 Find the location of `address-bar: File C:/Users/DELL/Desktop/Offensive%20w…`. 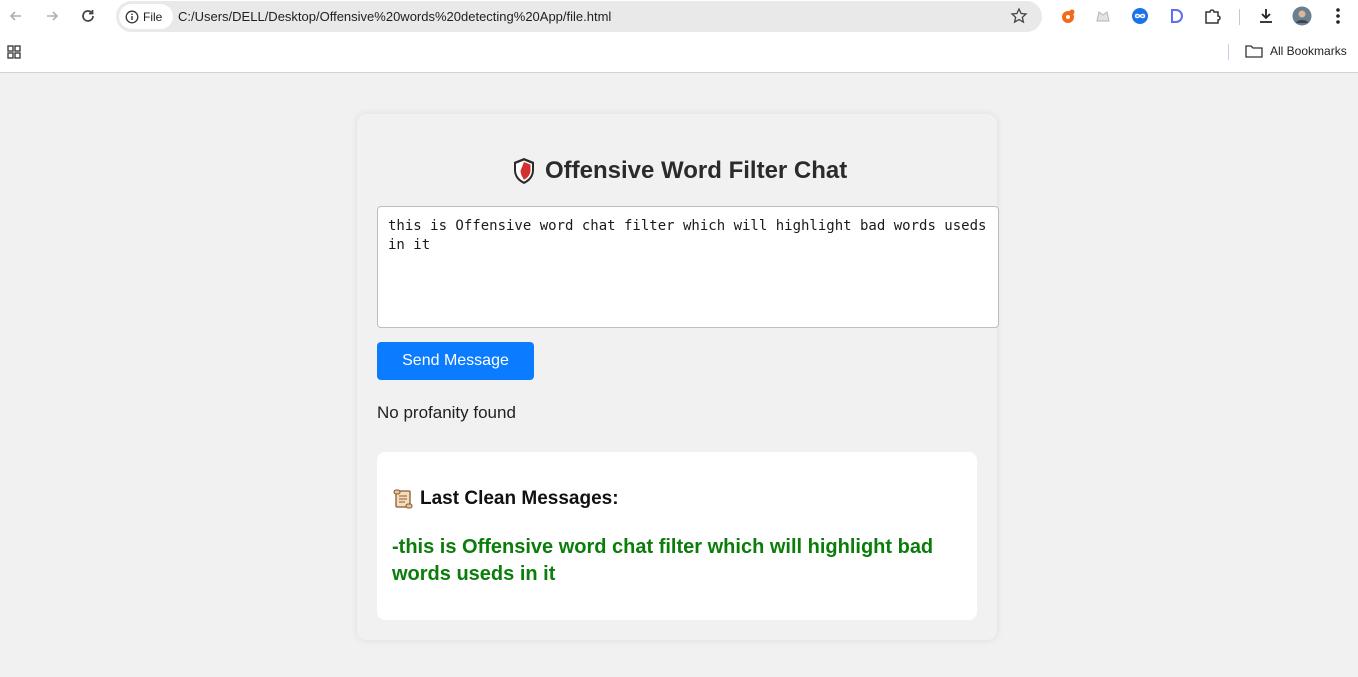

address-bar: File C:/Users/DELL/Desktop/Offensive%20w… is located at coordinates (579, 16).